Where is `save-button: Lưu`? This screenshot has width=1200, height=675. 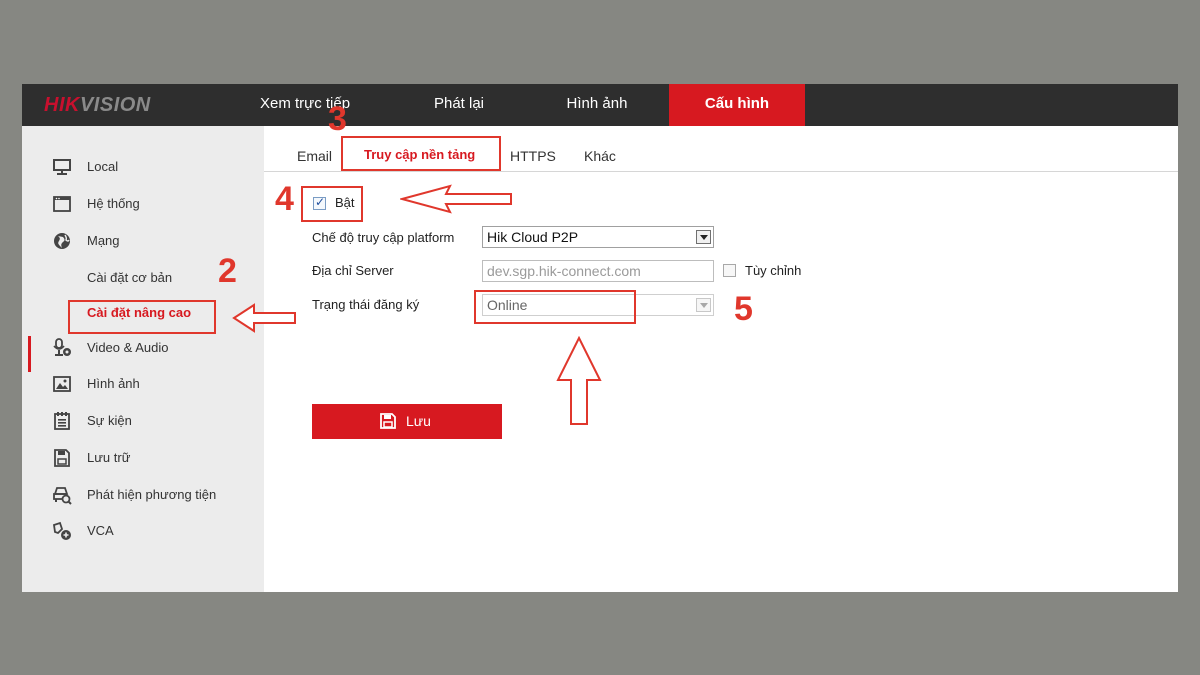 save-button: Lưu is located at coordinates (407, 421).